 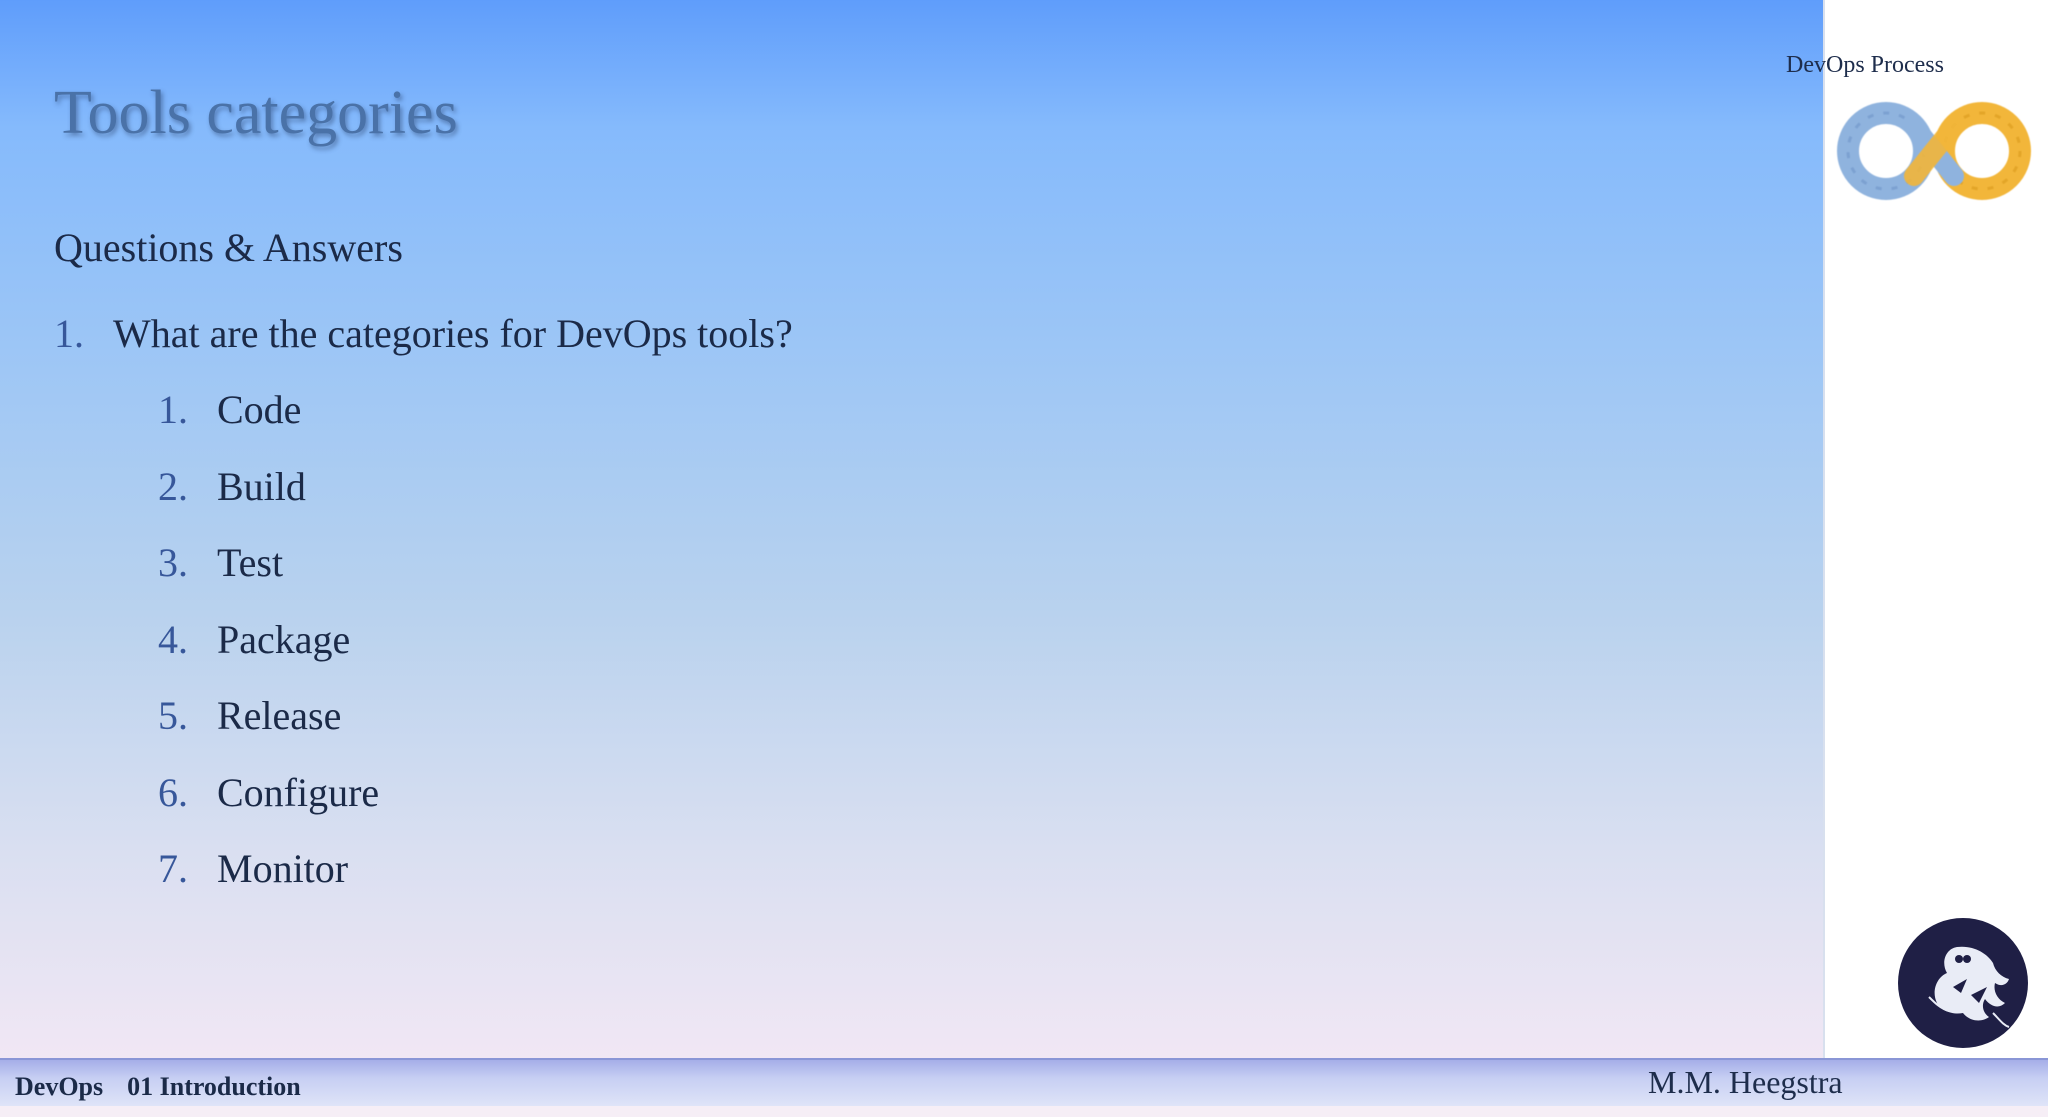 I want to click on answer-number: 6., so click(x=173, y=792).